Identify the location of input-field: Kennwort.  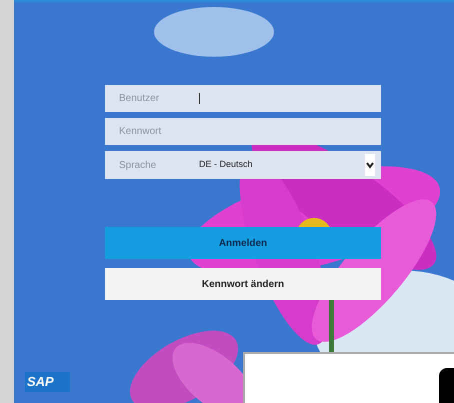
(243, 131).